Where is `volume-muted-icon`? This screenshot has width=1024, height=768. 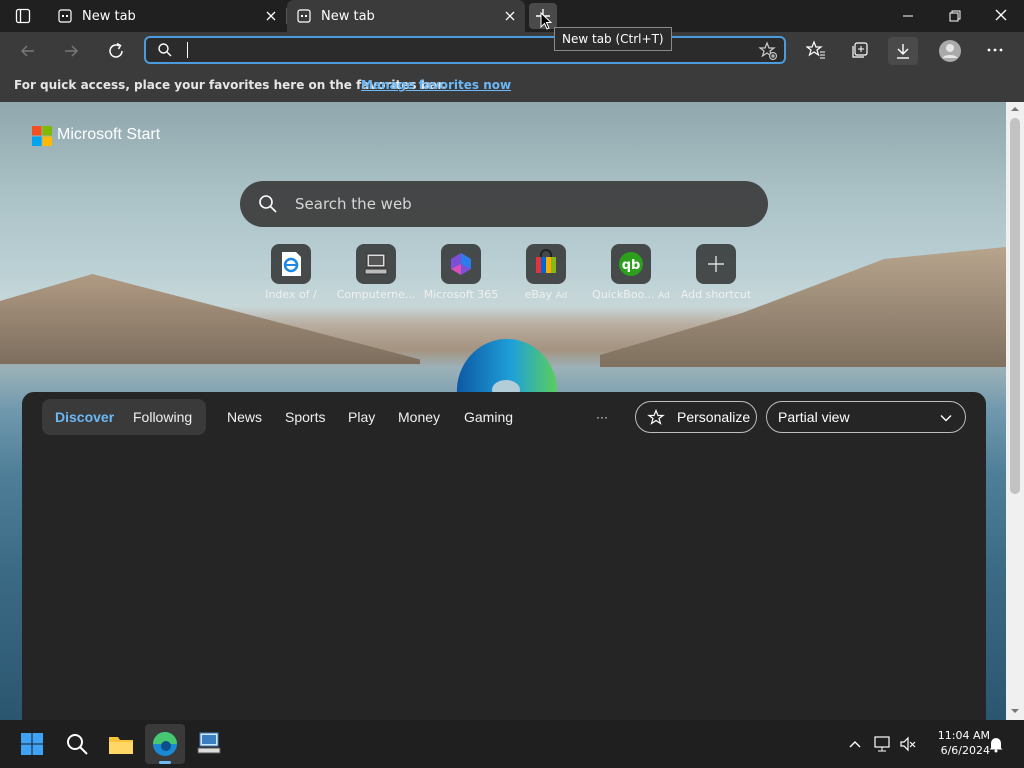
volume-muted-icon is located at coordinates (908, 744).